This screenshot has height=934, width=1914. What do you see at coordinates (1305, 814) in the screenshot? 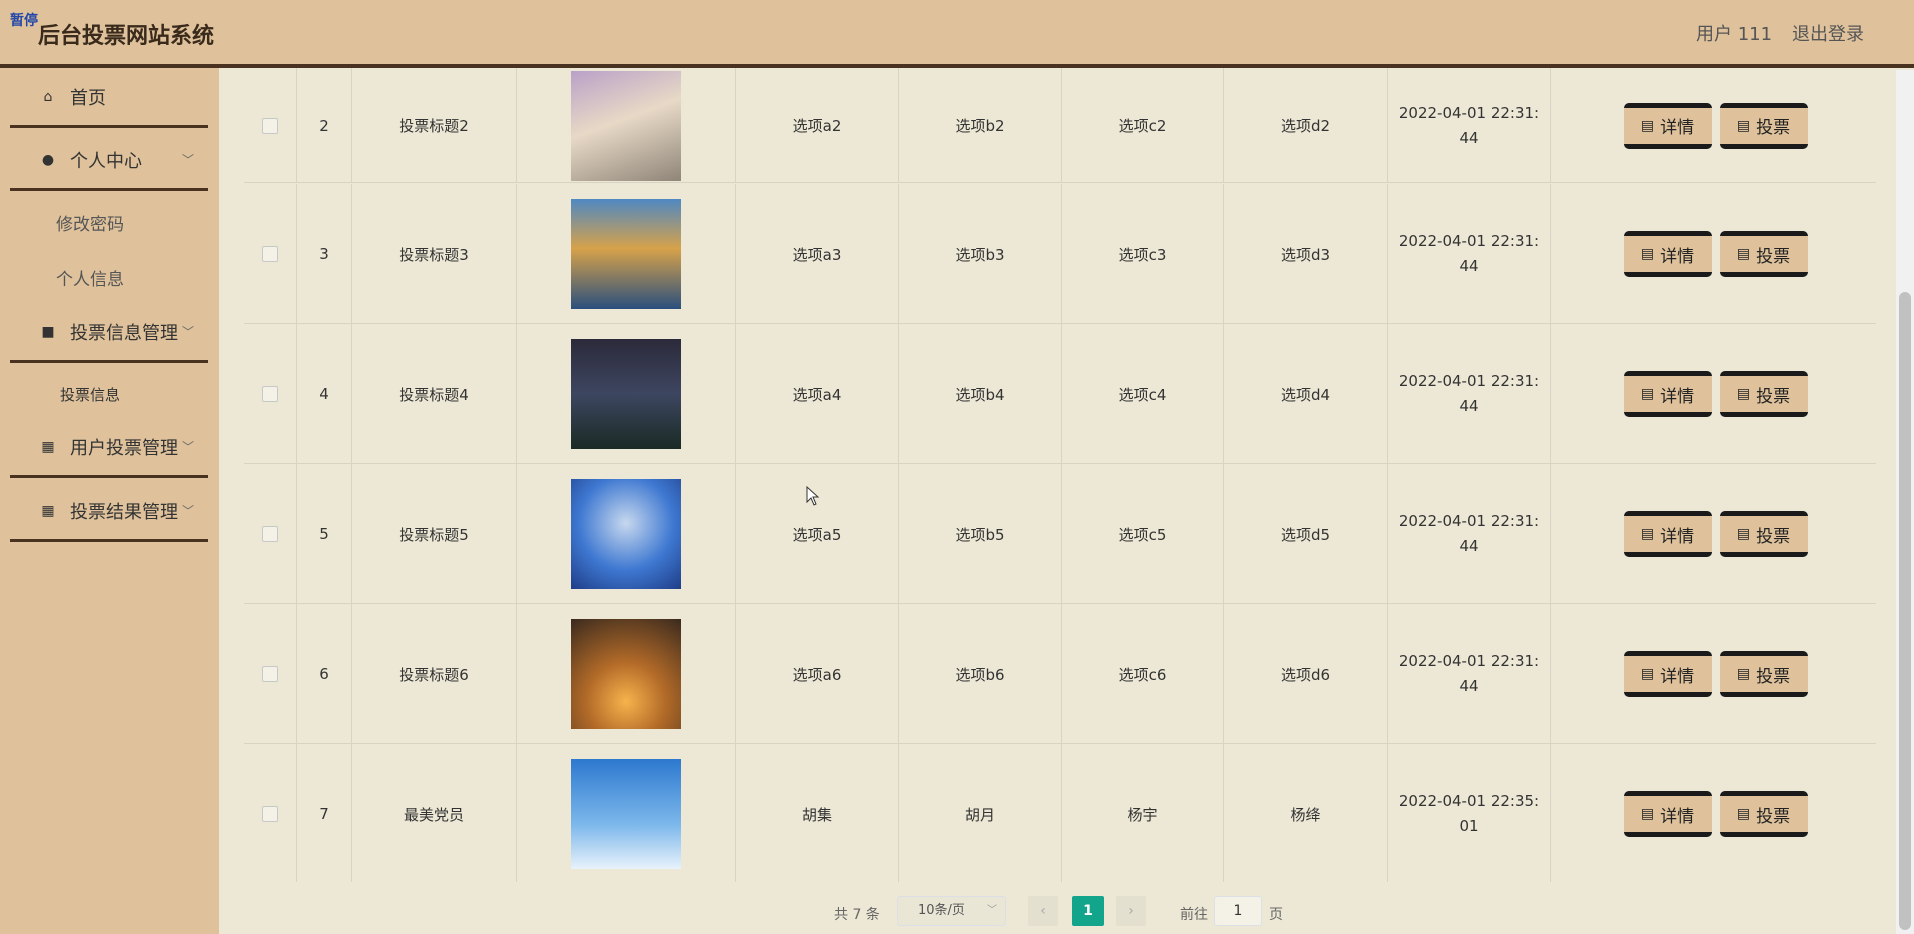
I see `option-d: 杨绛` at bounding box center [1305, 814].